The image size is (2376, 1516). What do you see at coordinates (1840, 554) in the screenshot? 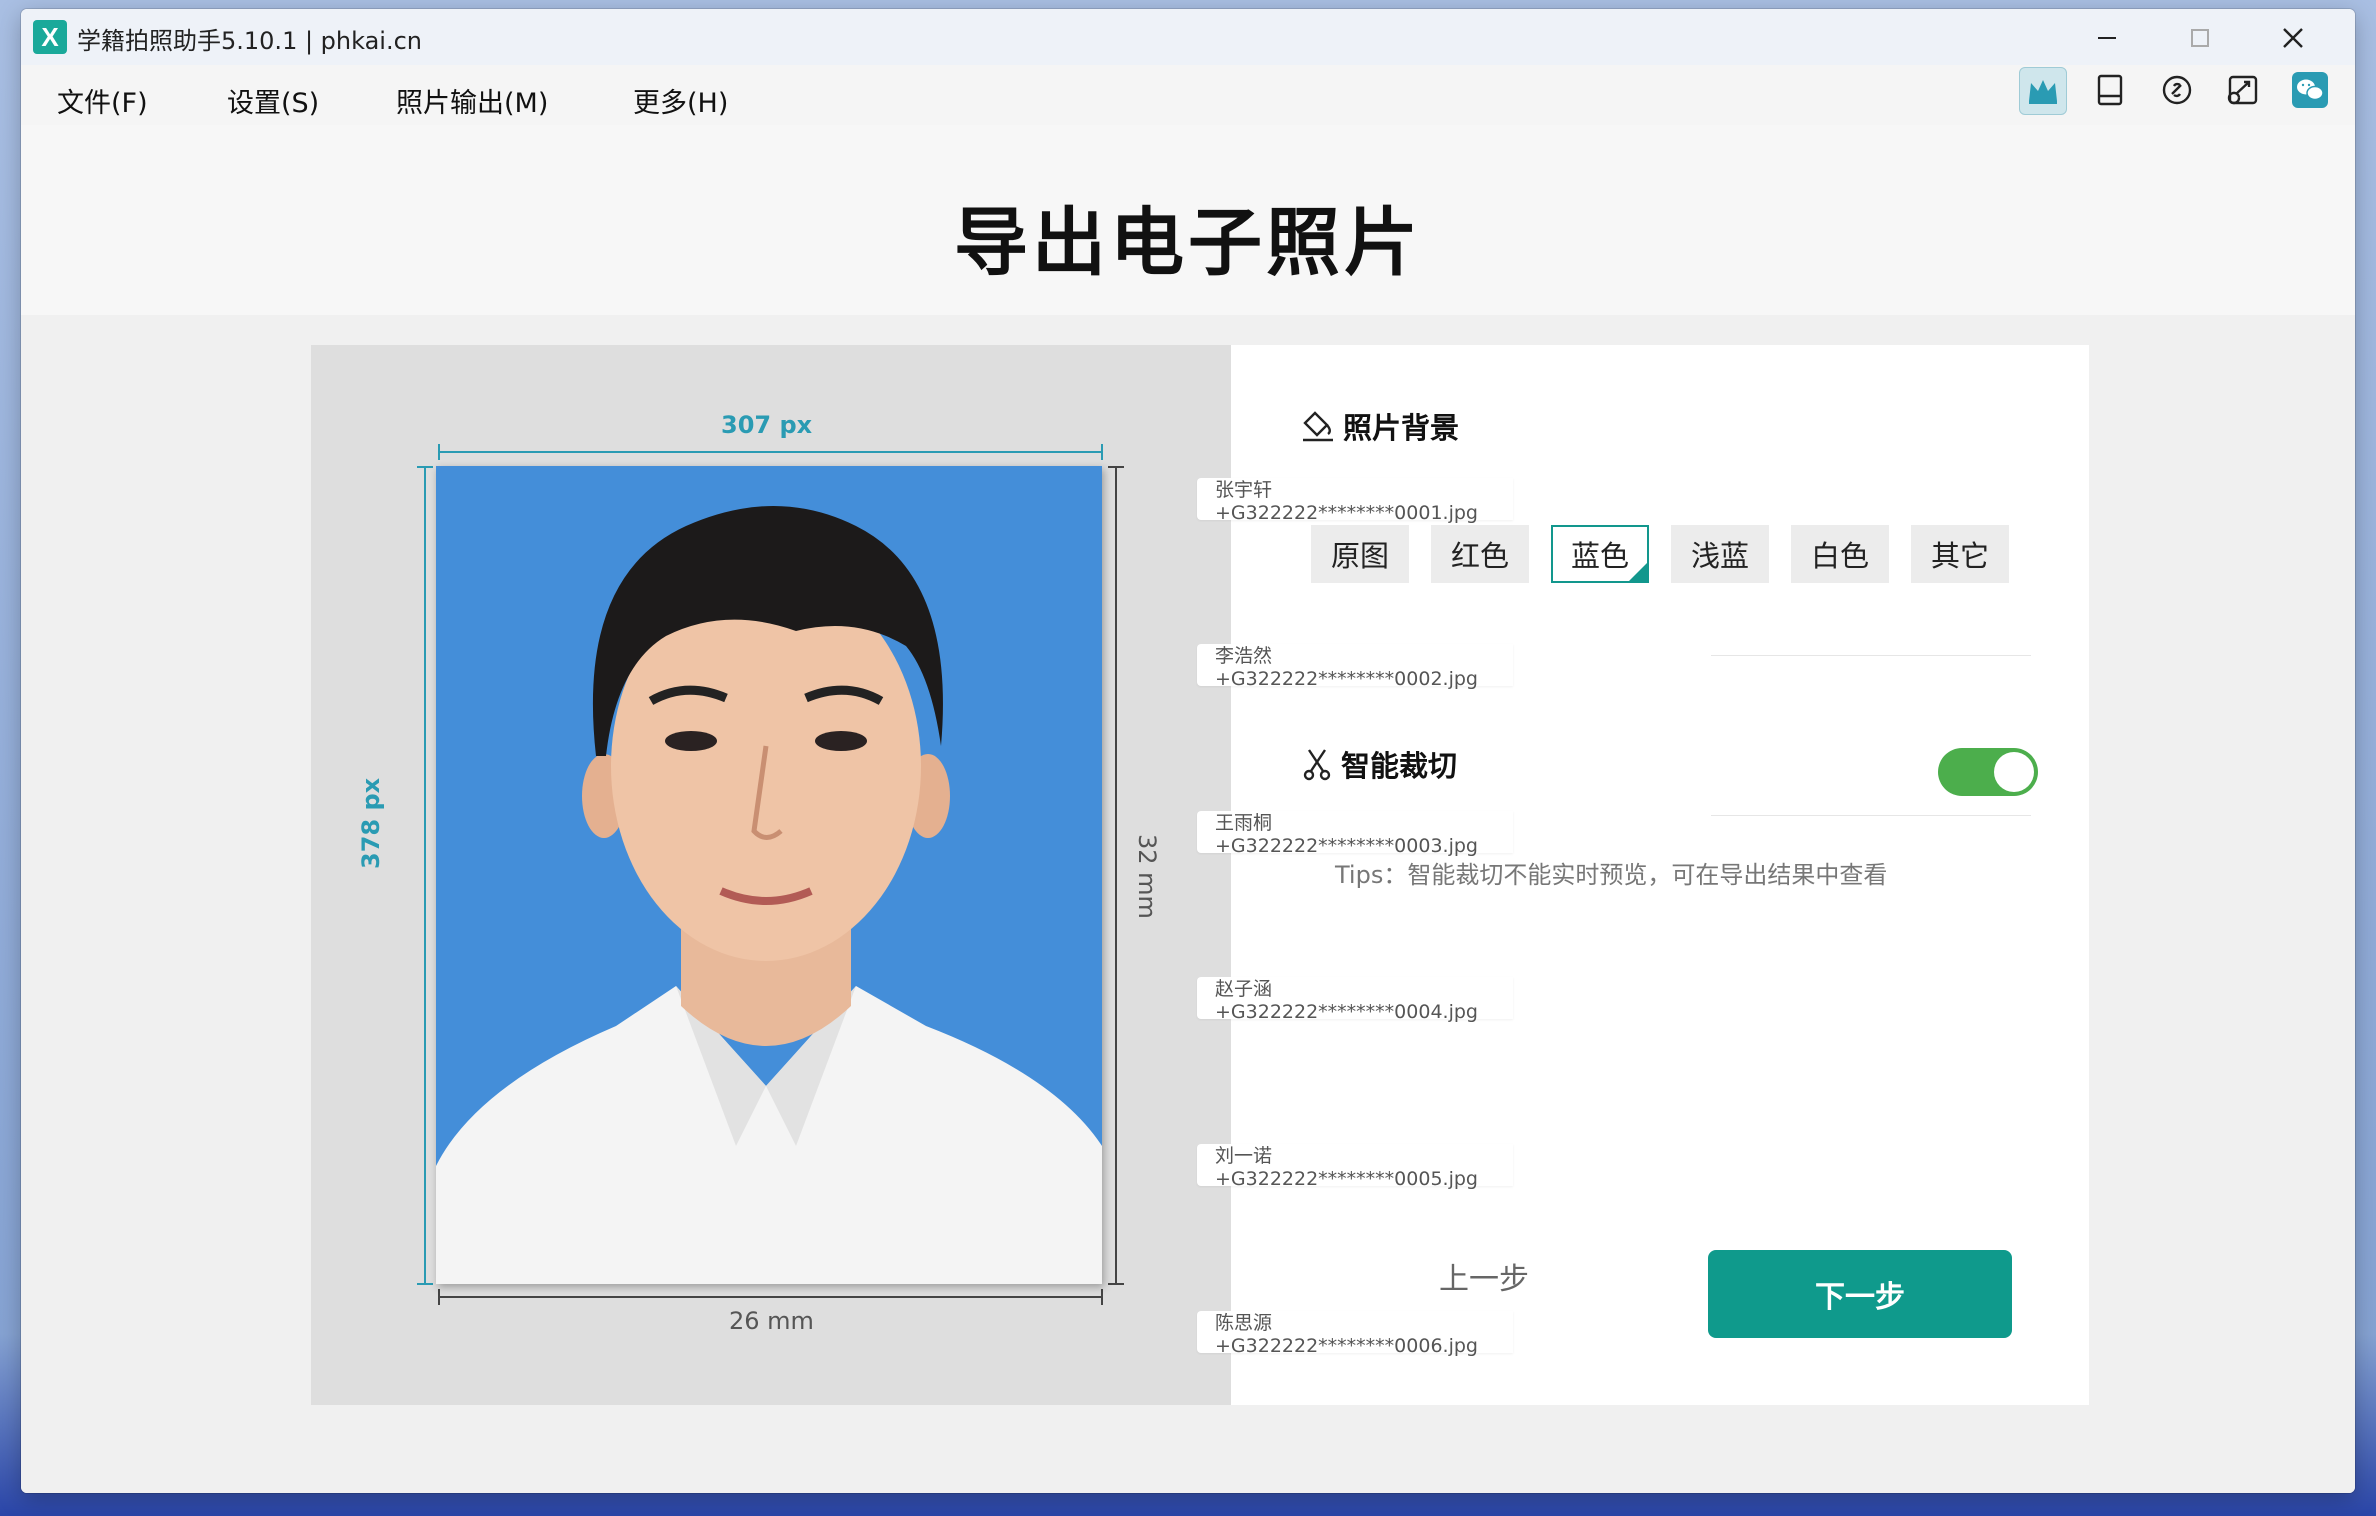
I see `bg-option-white: 白色` at bounding box center [1840, 554].